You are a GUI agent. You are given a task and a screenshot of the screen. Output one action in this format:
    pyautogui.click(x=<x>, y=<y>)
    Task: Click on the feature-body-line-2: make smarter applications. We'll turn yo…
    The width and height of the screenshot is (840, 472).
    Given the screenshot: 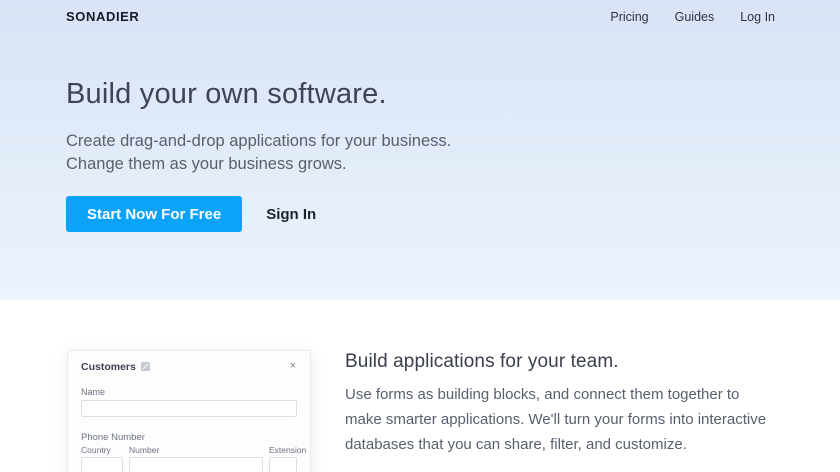 What is the action you would take?
    pyautogui.click(x=556, y=419)
    